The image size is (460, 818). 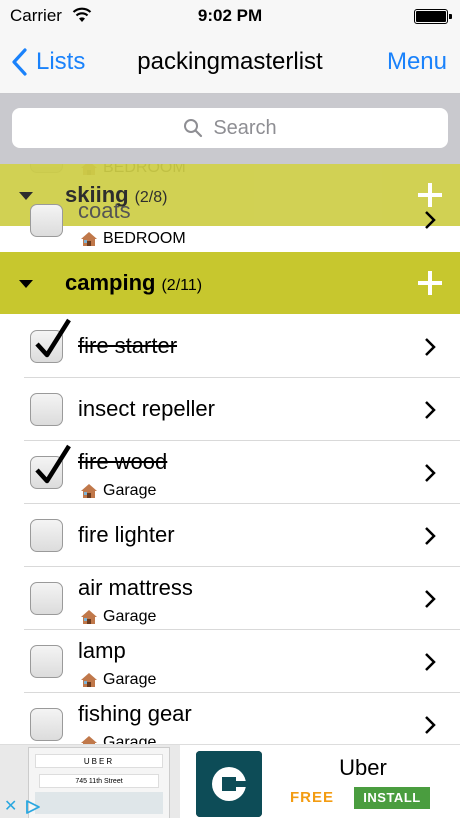 I want to click on status-bar: Carrier 9:02 PM, so click(x=230, y=17).